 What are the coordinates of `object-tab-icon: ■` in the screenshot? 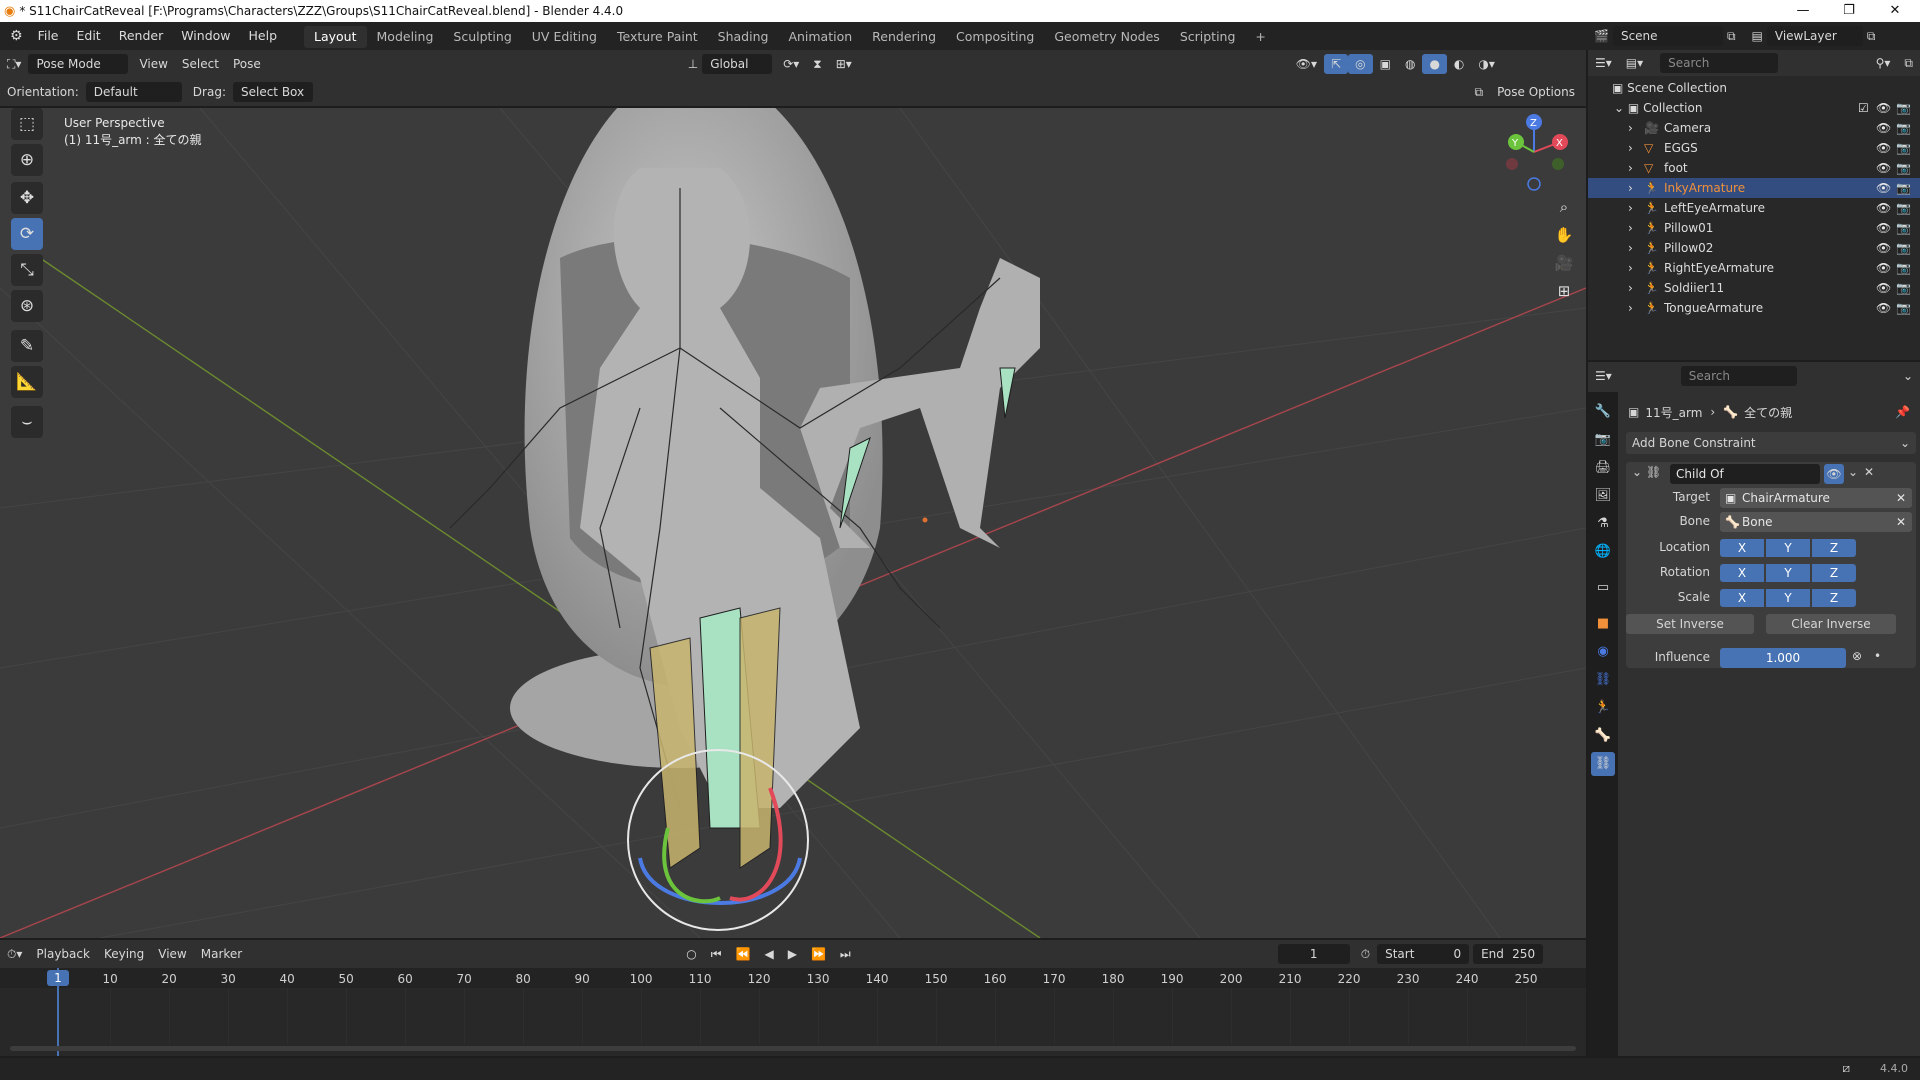 It's located at (1603, 624).